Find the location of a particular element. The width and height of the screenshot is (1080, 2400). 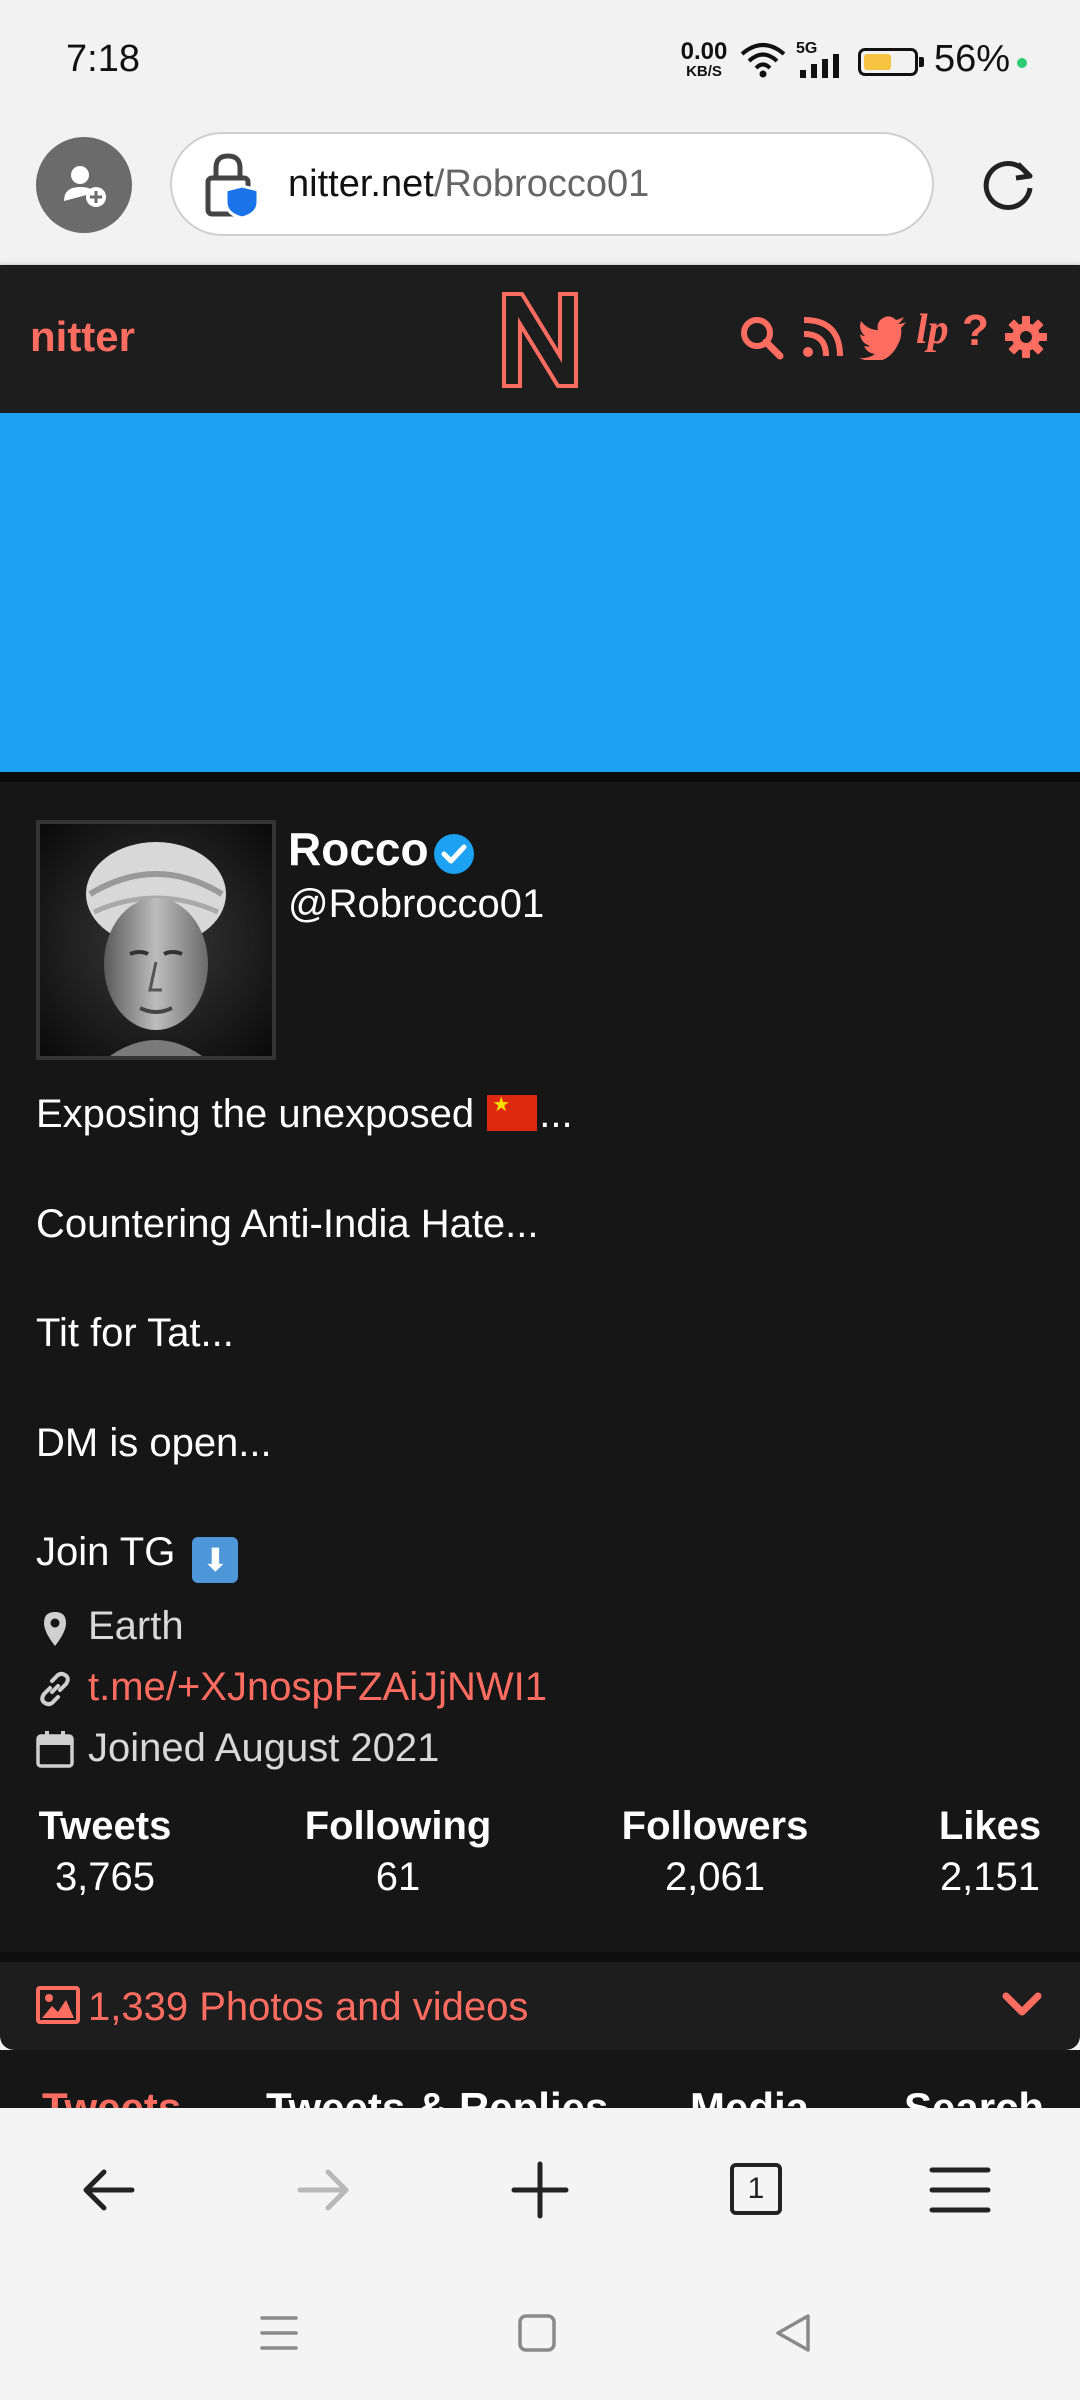

forward-arrow-icon is located at coordinates (324, 2190).